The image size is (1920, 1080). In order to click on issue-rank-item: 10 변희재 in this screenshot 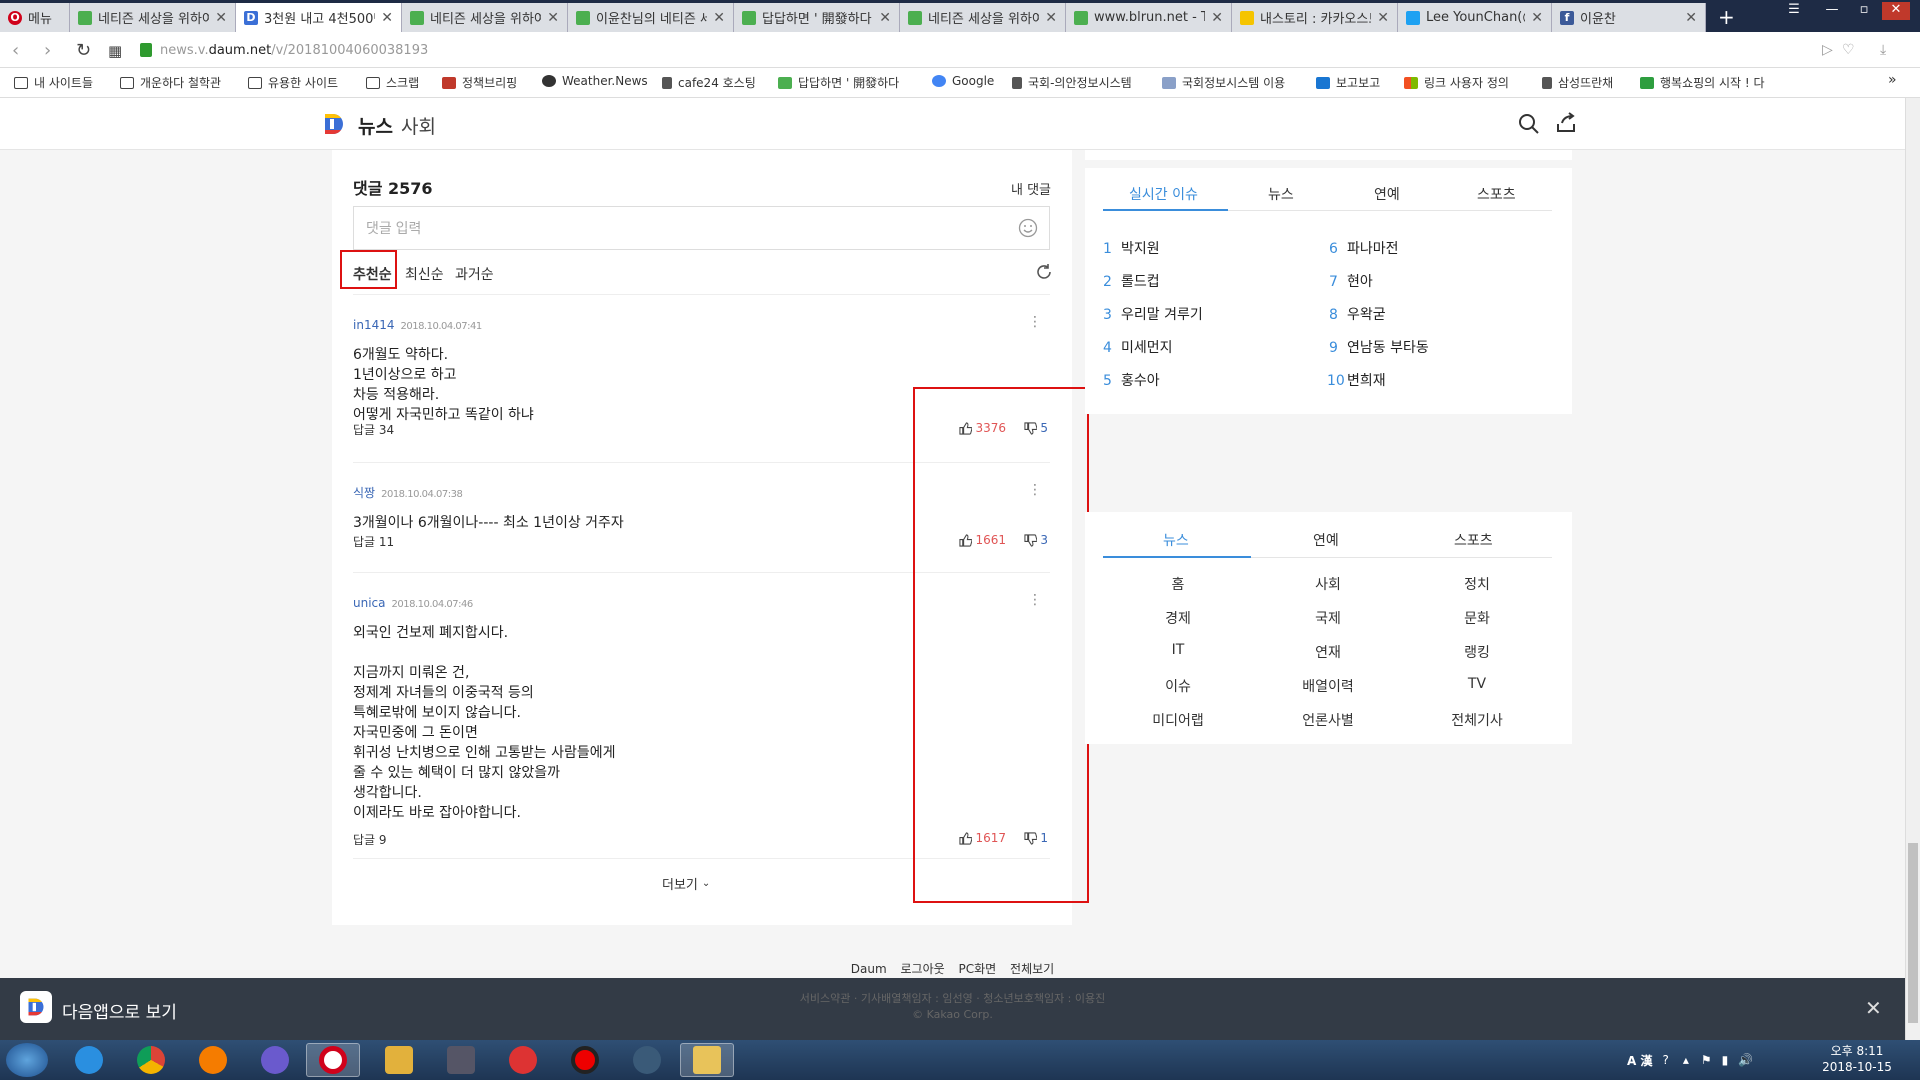, I will do `click(1356, 380)`.